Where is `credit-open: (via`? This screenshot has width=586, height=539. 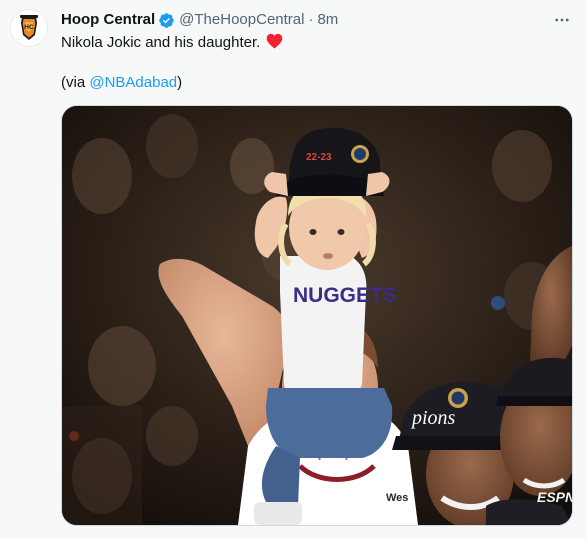 credit-open: (via is located at coordinates (75, 82).